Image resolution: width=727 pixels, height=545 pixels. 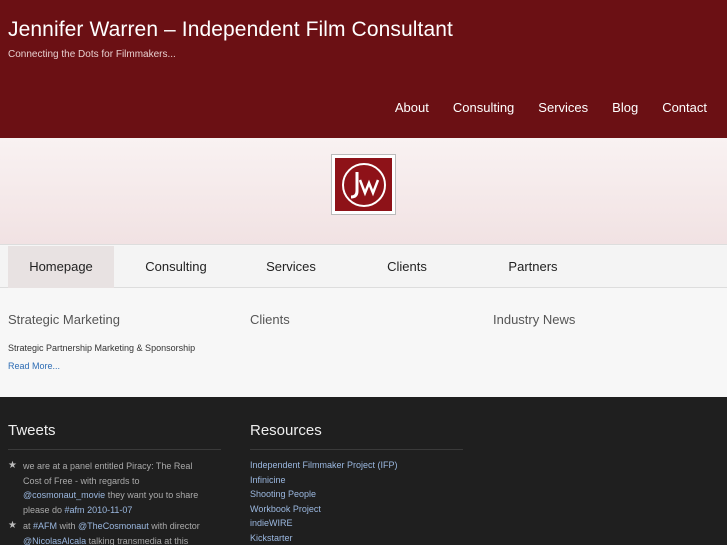 I want to click on column-clients: Clients, so click(x=270, y=319).